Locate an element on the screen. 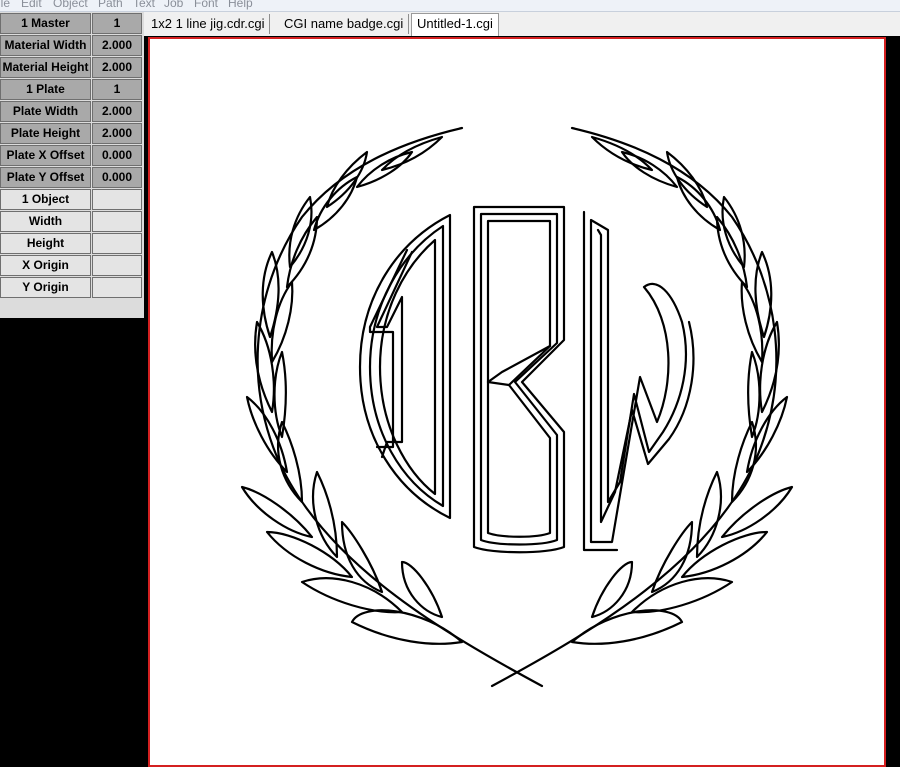 This screenshot has height=767, width=900. menu-path: Path is located at coordinates (110, 5).